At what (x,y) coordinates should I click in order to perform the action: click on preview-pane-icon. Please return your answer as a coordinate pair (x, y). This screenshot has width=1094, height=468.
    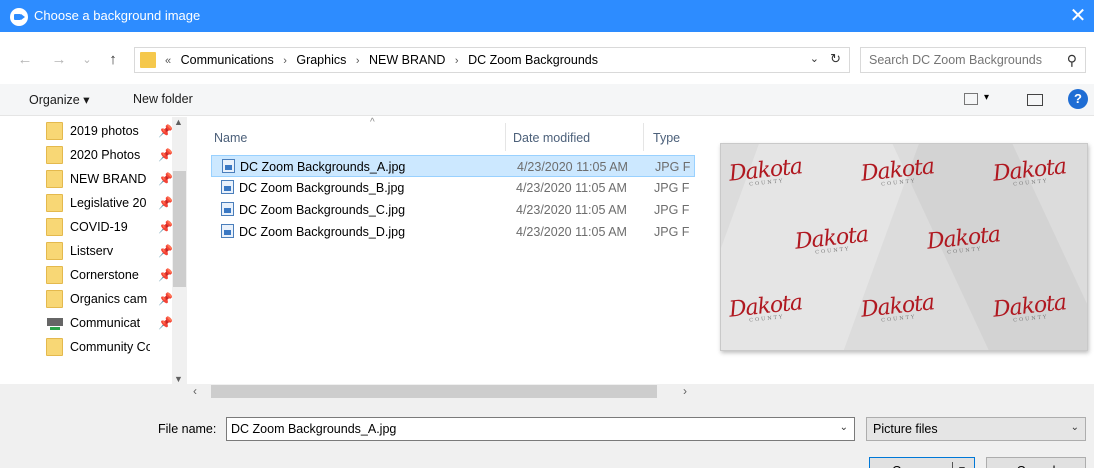
    Looking at the image, I should click on (1035, 100).